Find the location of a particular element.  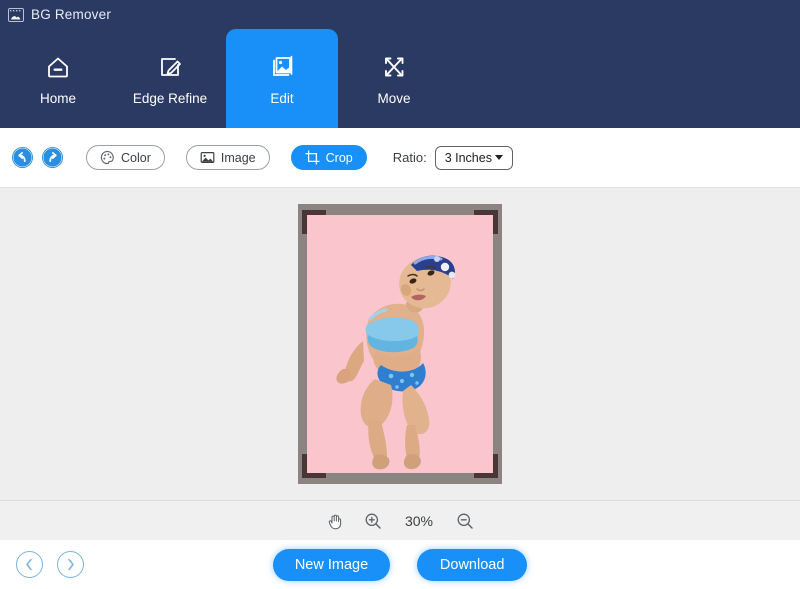

main-tabs: Home Edge Refine Edit Move is located at coordinates (225, 78).